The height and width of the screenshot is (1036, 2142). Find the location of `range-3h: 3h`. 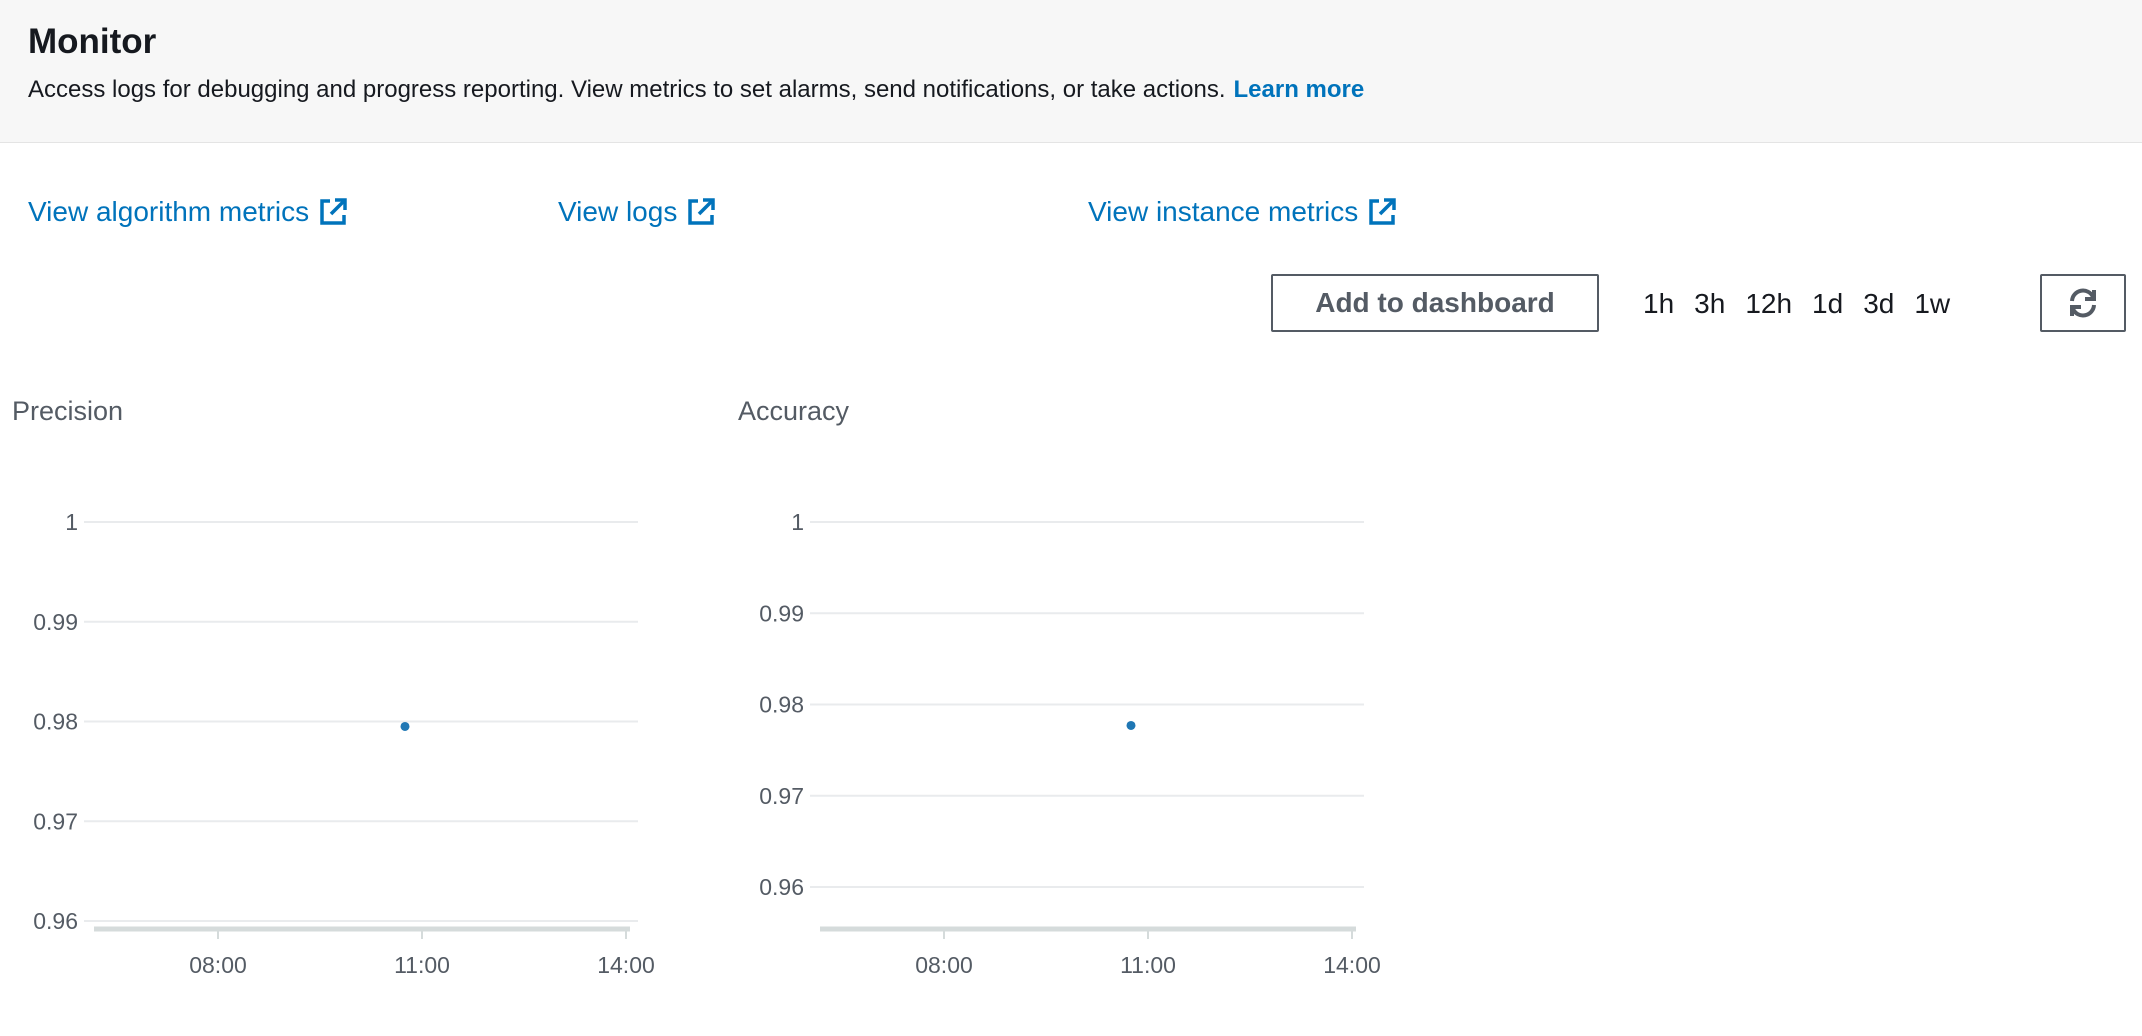

range-3h: 3h is located at coordinates (1709, 304).